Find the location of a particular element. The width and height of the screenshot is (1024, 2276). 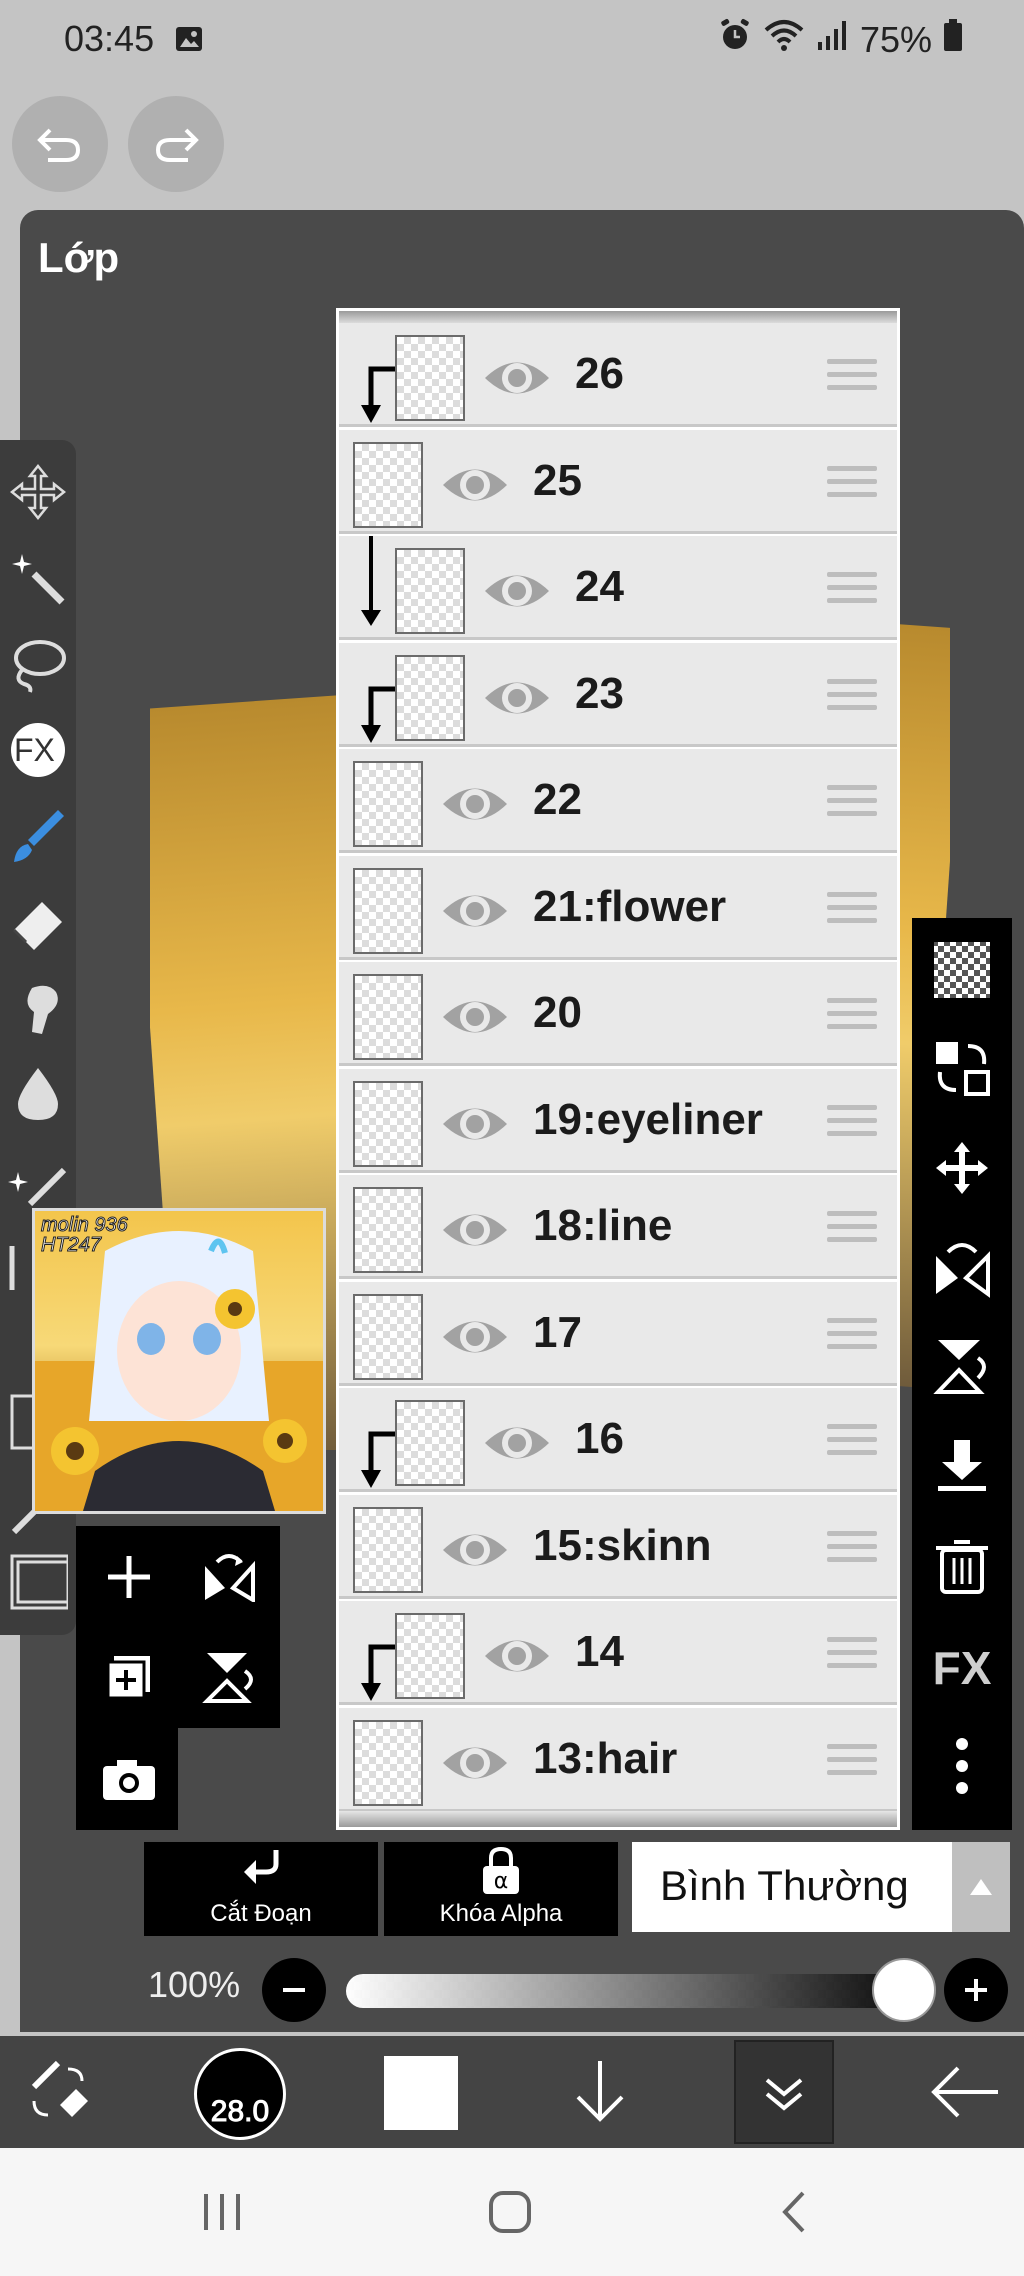

layer-row: 25 is located at coordinates (618, 481).